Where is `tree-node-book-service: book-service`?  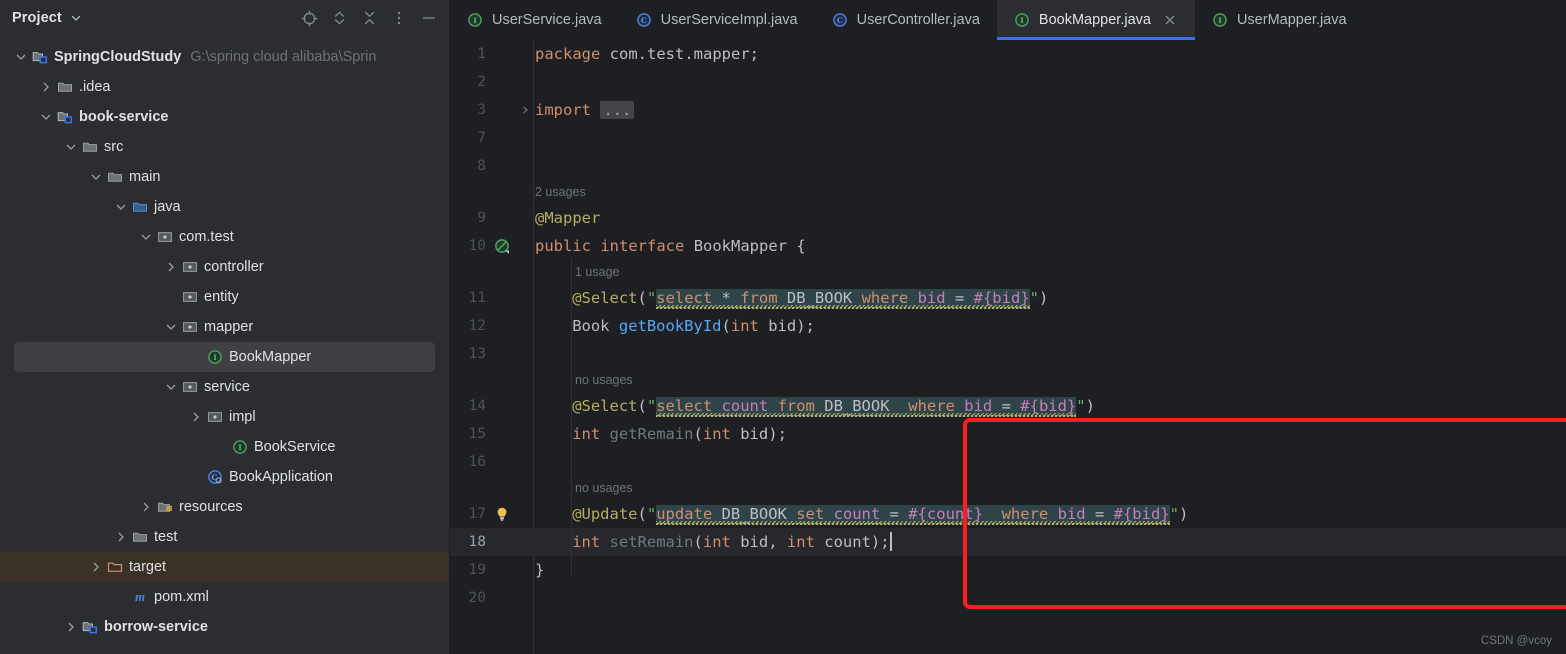
tree-node-book-service: book-service is located at coordinates (224, 117).